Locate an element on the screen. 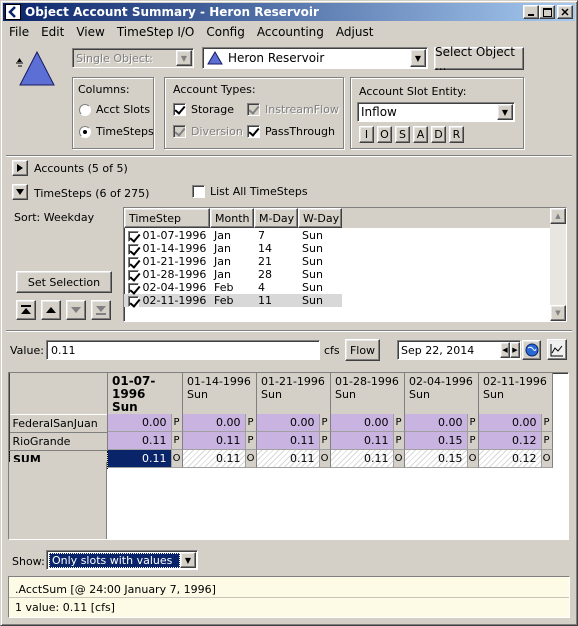 This screenshot has height=626, width=578. ts-scrollbar: ▲ ▼ is located at coordinates (558, 264).